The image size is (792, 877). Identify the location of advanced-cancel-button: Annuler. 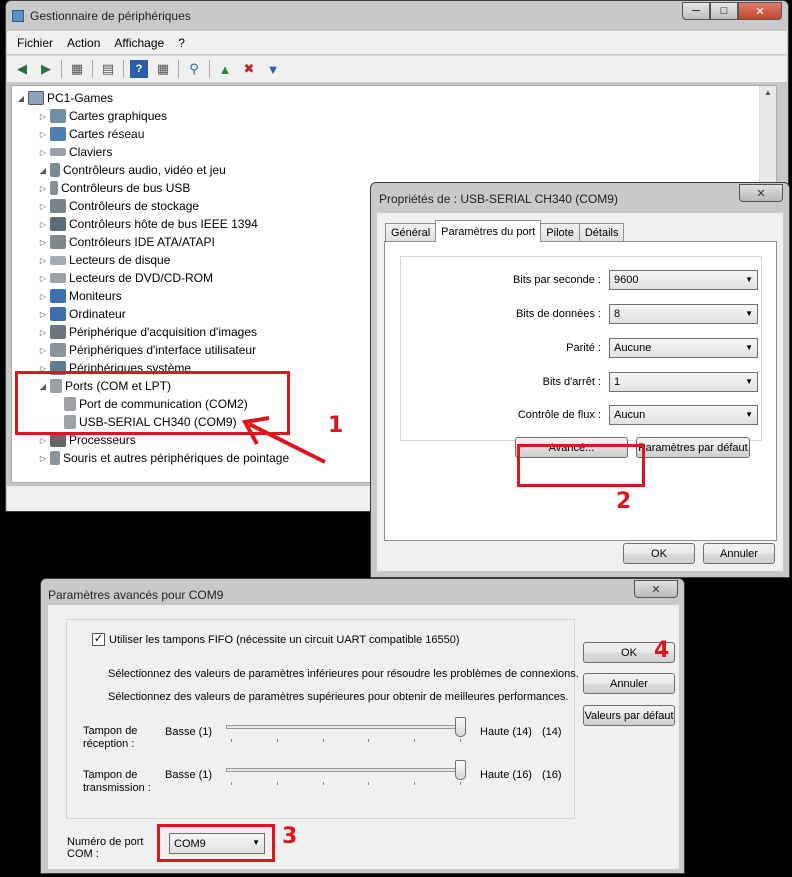
(629, 683).